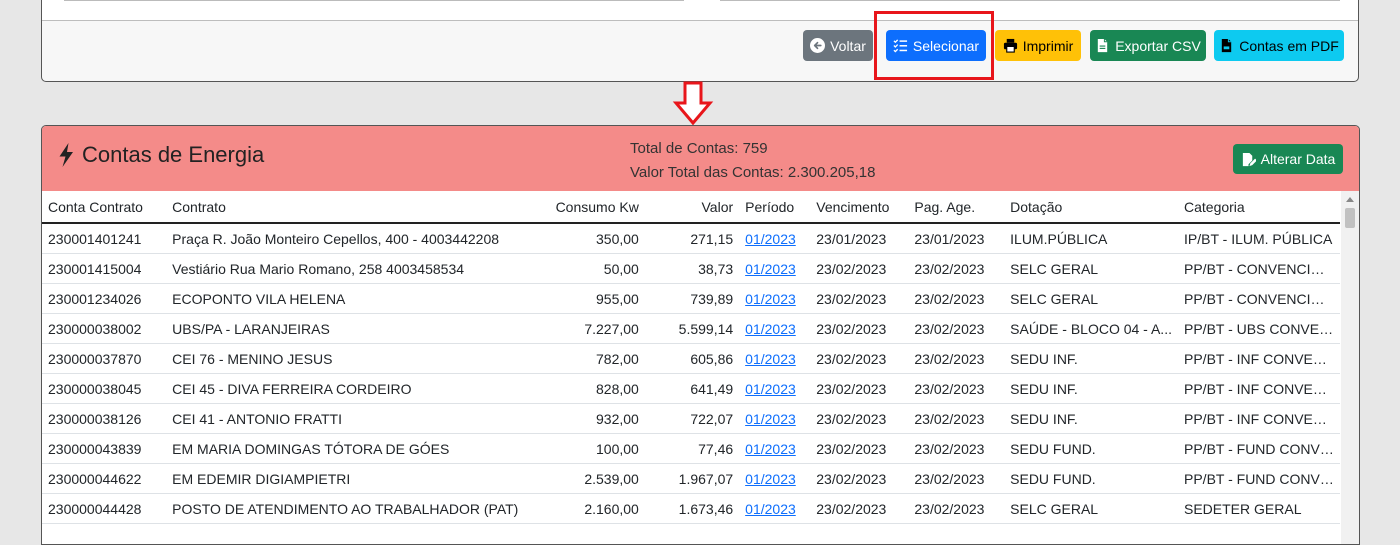 This screenshot has height=545, width=1400. I want to click on table-cell: 2.160,00, so click(584, 508).